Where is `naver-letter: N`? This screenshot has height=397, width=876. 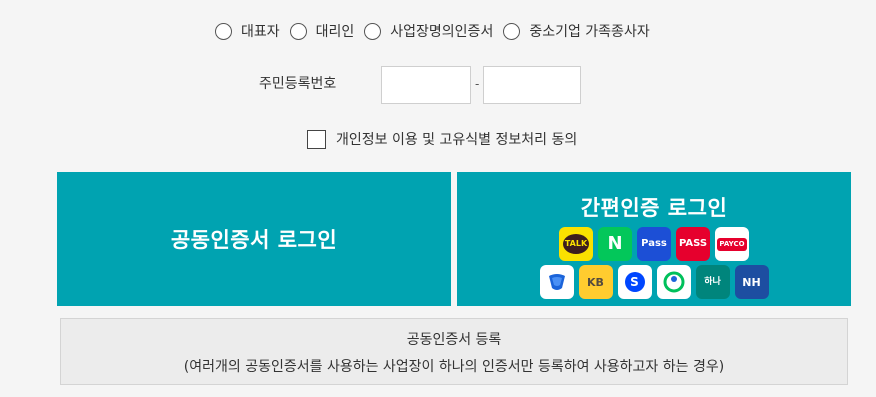
naver-letter: N is located at coordinates (615, 243).